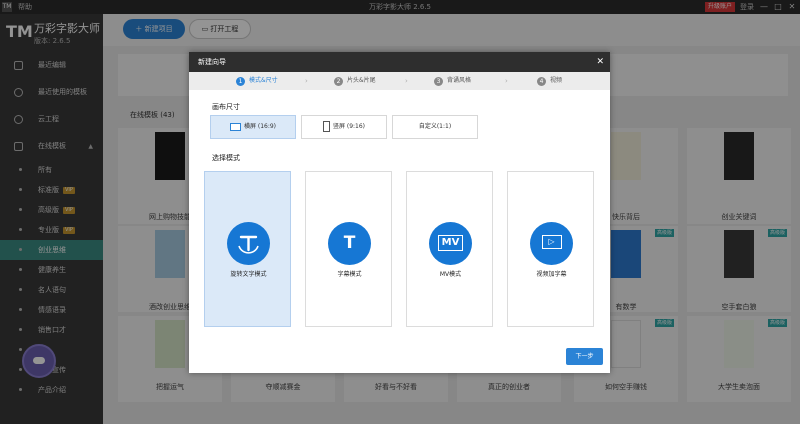 The width and height of the screenshot is (800, 424). Describe the element at coordinates (338, 81) in the screenshot. I see `step-number: 2` at that location.